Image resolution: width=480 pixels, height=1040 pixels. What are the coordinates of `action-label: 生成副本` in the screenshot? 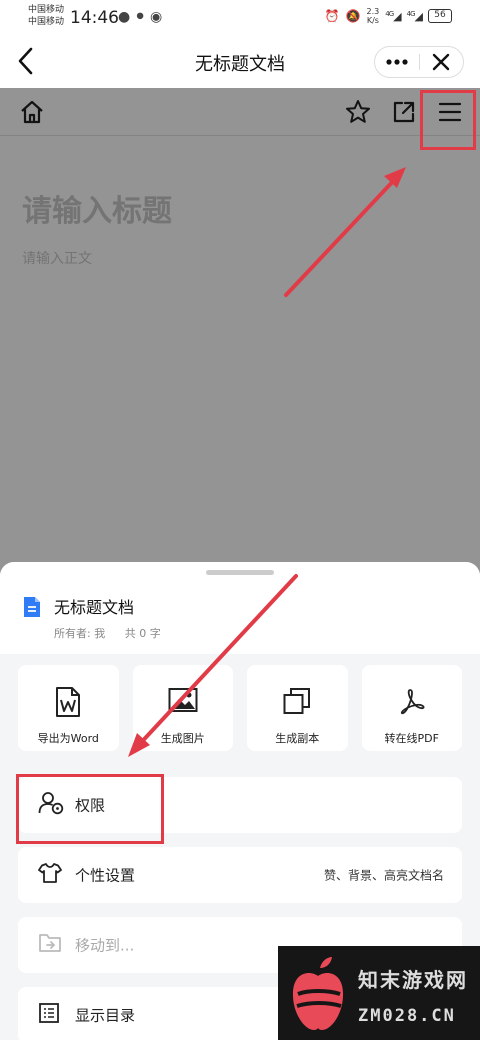 It's located at (297, 738).